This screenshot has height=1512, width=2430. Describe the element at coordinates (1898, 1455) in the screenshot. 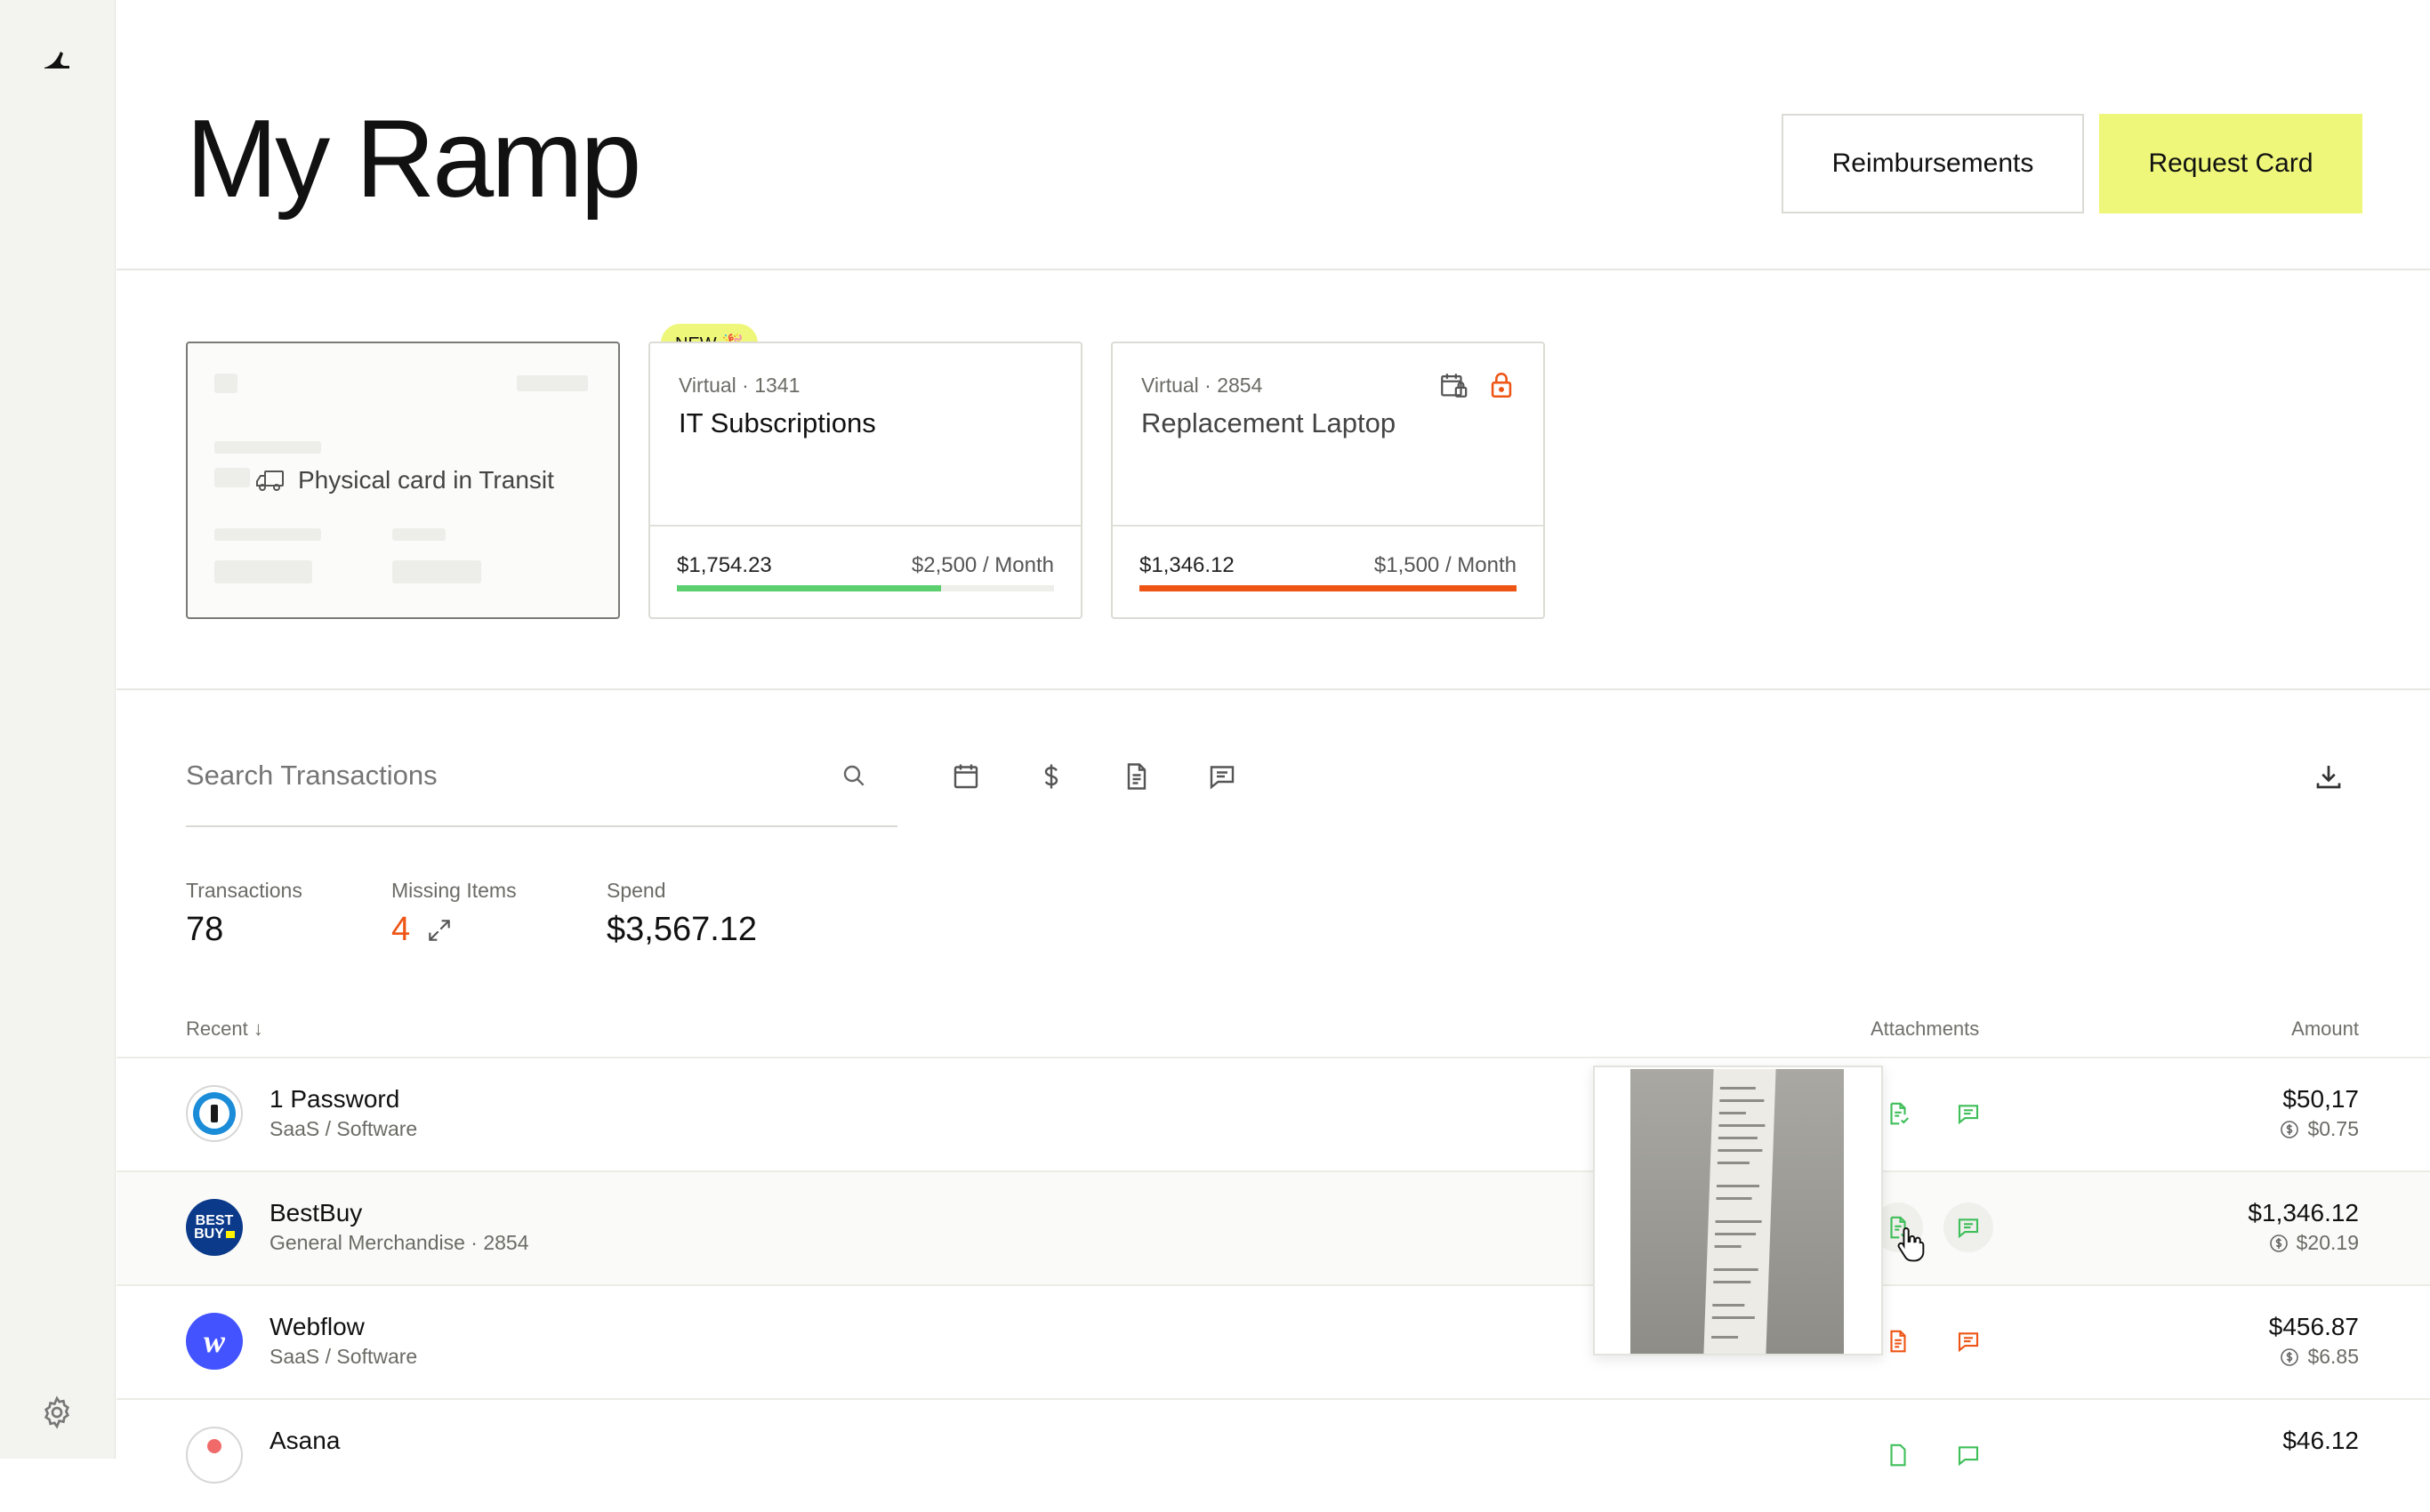

I see `receipt-attached-icon` at that location.